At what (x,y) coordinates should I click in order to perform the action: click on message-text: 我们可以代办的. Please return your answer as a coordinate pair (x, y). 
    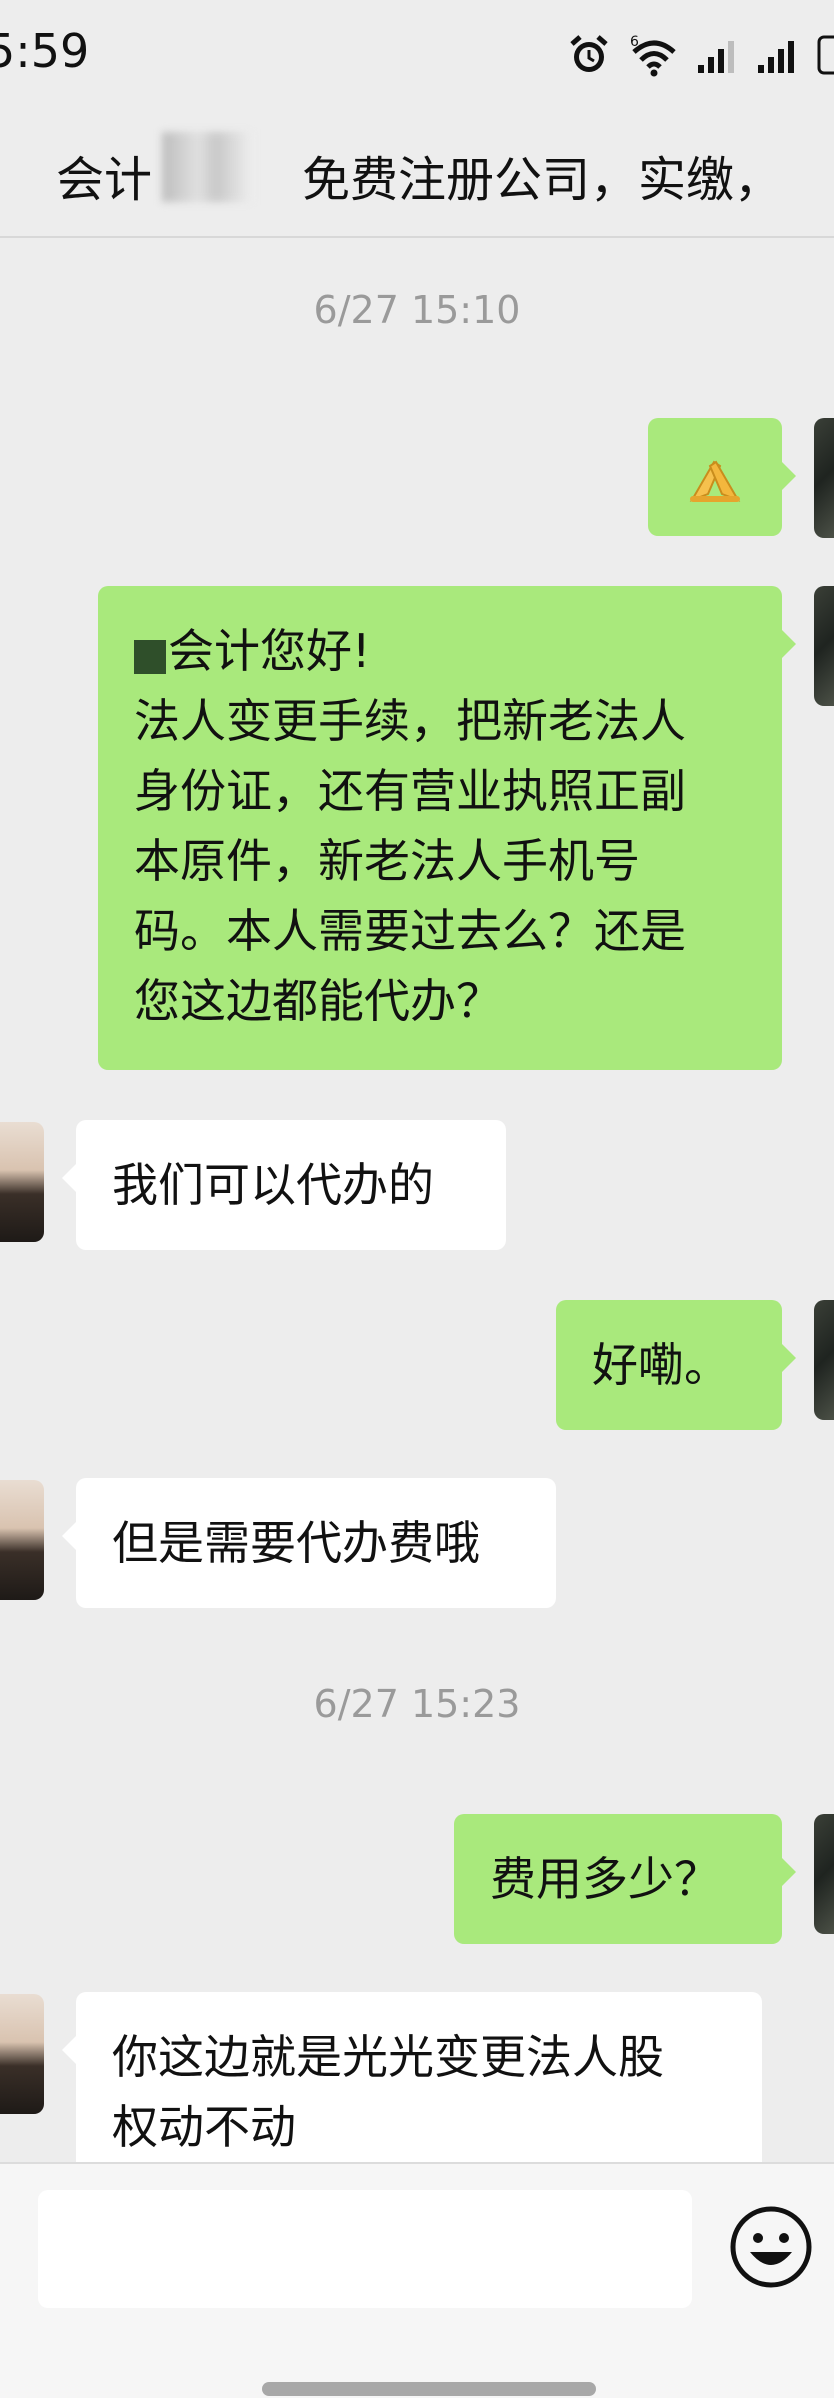
    Looking at the image, I should click on (273, 1185).